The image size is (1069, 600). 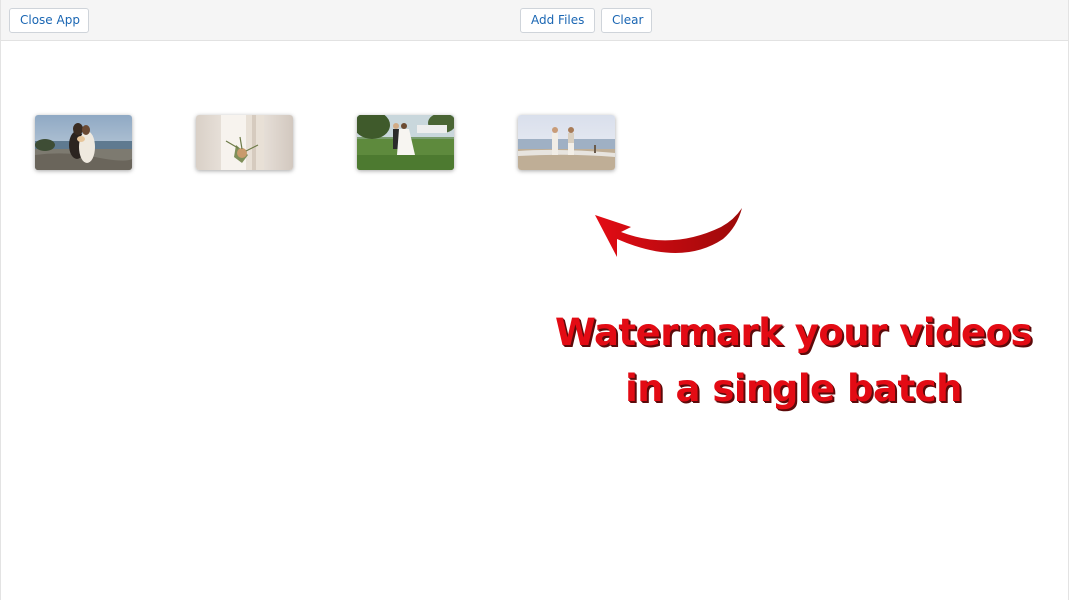 I want to click on curved-arrow-icon, so click(x=668, y=232).